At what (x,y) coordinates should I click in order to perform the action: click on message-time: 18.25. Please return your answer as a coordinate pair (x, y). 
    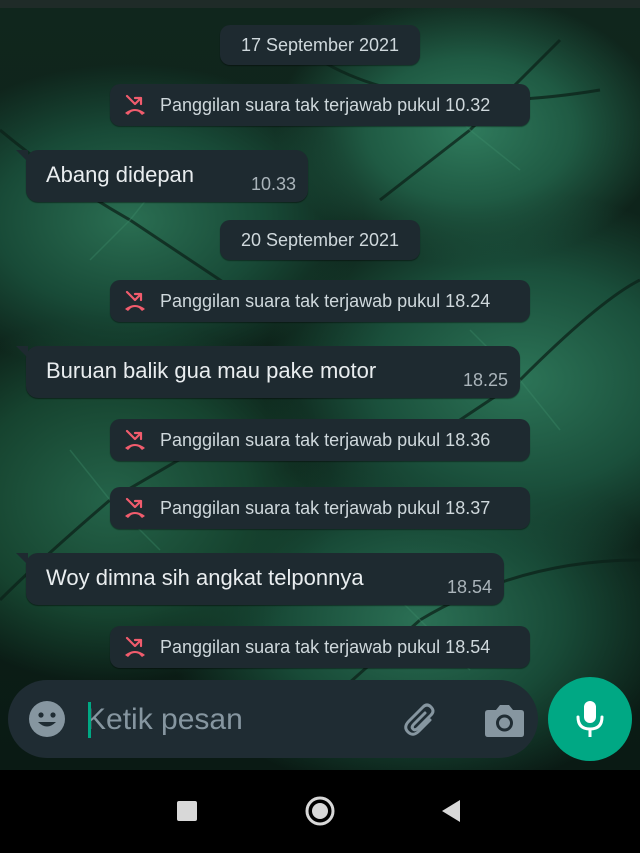
    Looking at the image, I should click on (485, 380).